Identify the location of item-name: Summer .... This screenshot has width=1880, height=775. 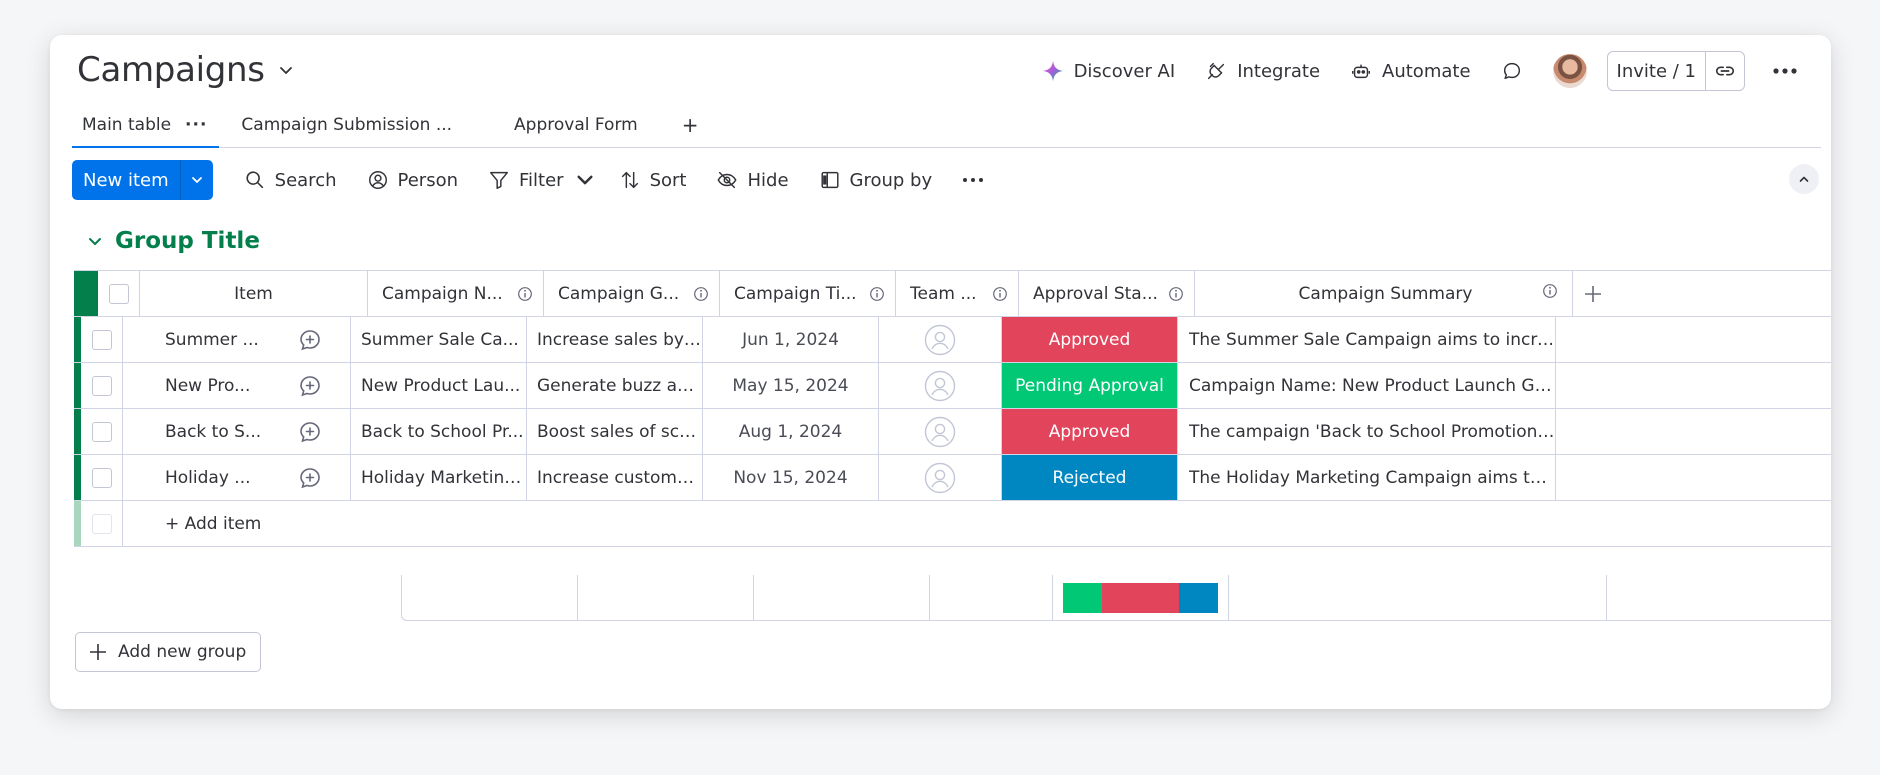
(212, 340).